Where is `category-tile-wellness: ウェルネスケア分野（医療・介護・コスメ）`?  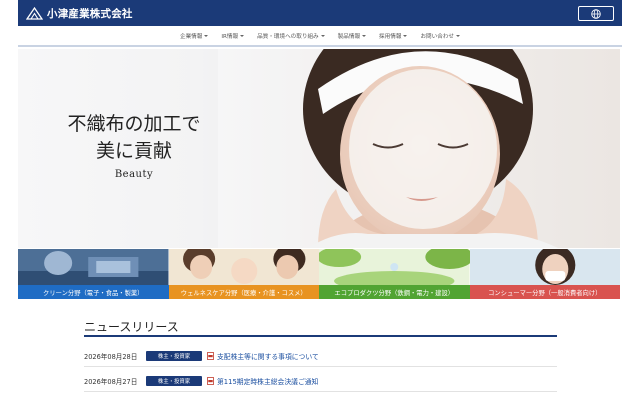
category-tile-wellness: ウェルネスケア分野（医療・介護・コスメ） is located at coordinates (243, 274).